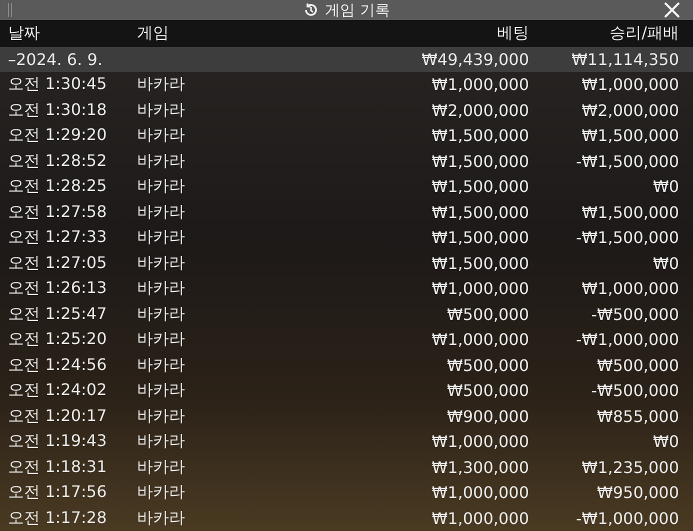 This screenshot has height=531, width=693. What do you see at coordinates (672, 10) in the screenshot?
I see `close-icon` at bounding box center [672, 10].